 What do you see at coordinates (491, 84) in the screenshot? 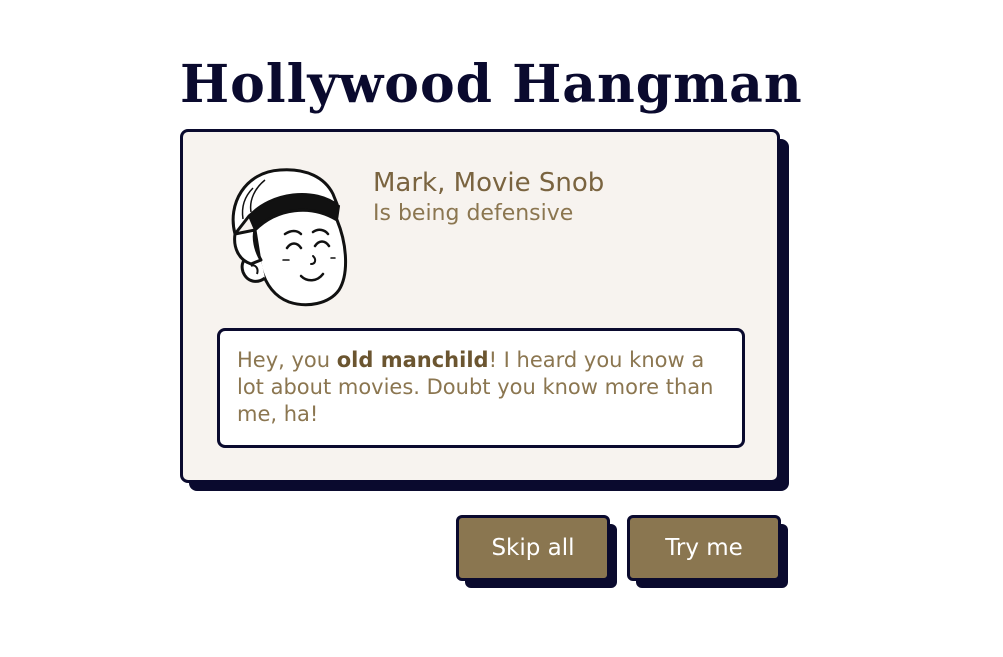
I see `game-title: Hollywood Hangman` at bounding box center [491, 84].